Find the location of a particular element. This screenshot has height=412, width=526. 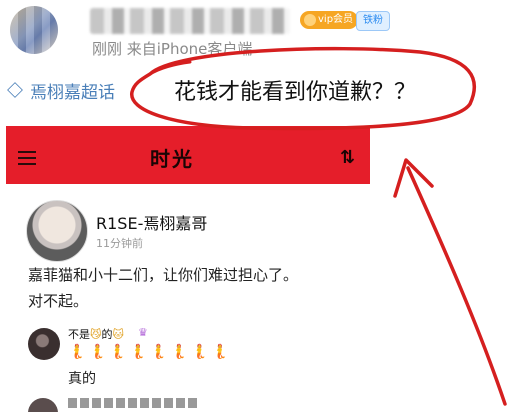

cat-emoji-icon: 😼 is located at coordinates (96, 334).